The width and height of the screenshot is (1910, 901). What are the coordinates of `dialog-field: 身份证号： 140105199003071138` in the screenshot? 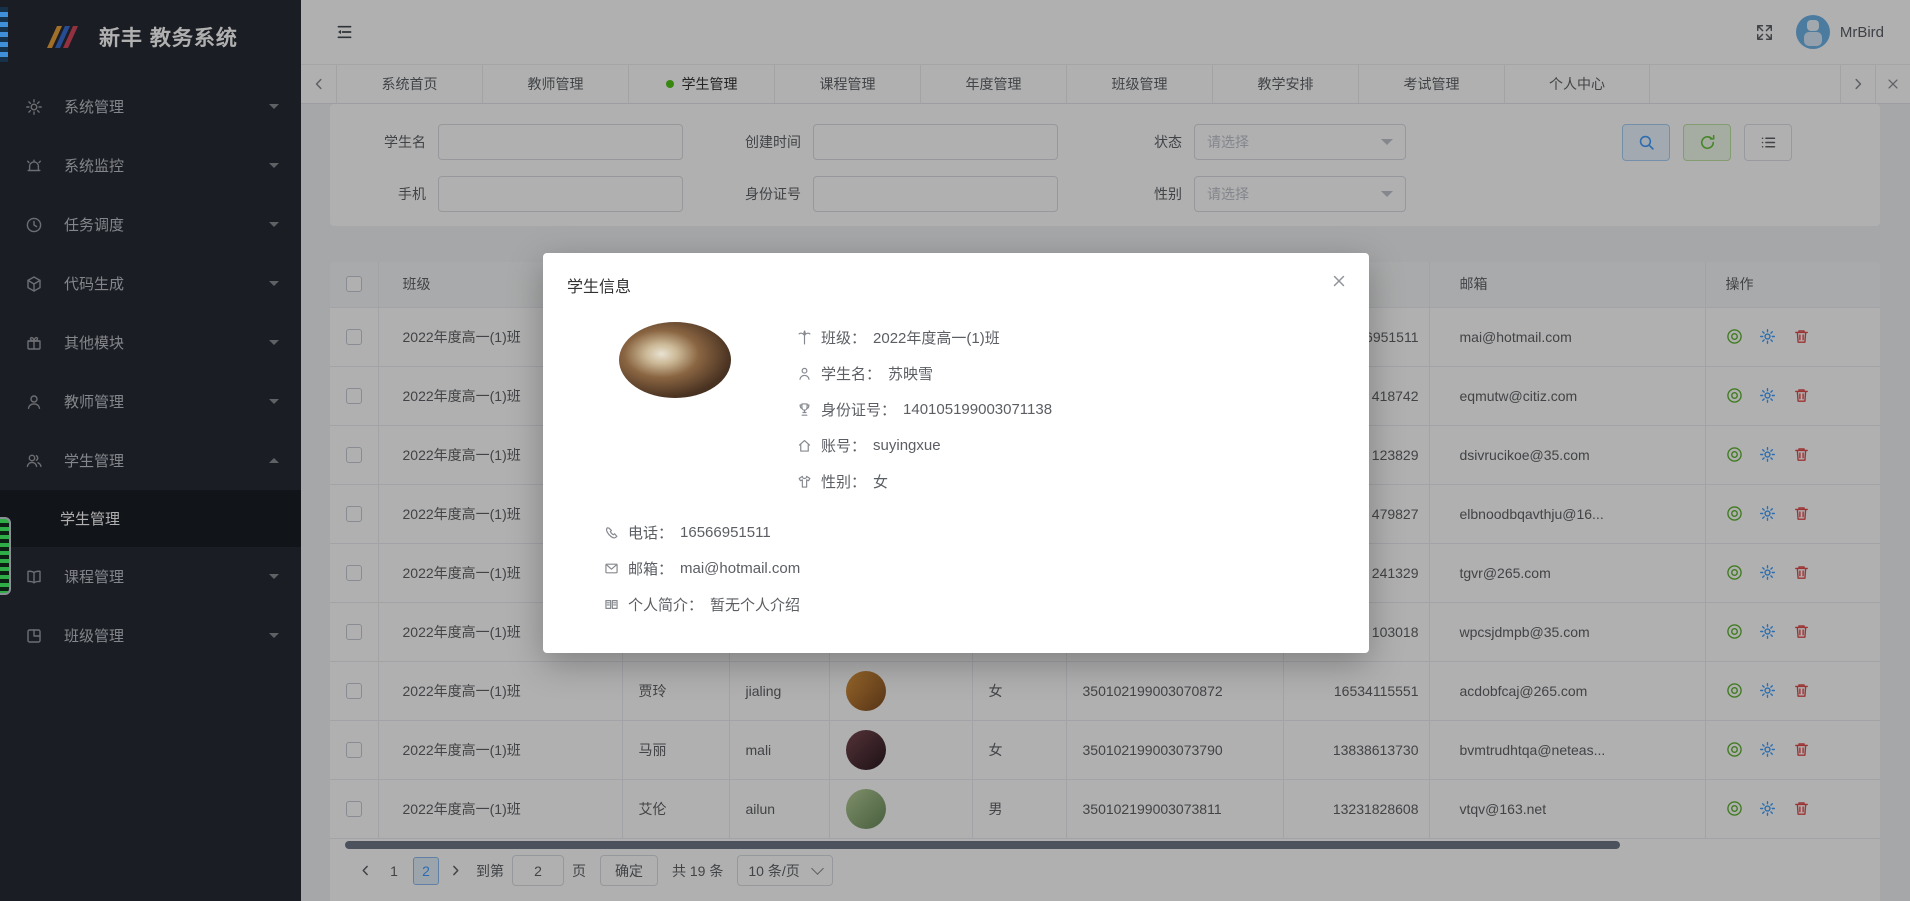 It's located at (924, 409).